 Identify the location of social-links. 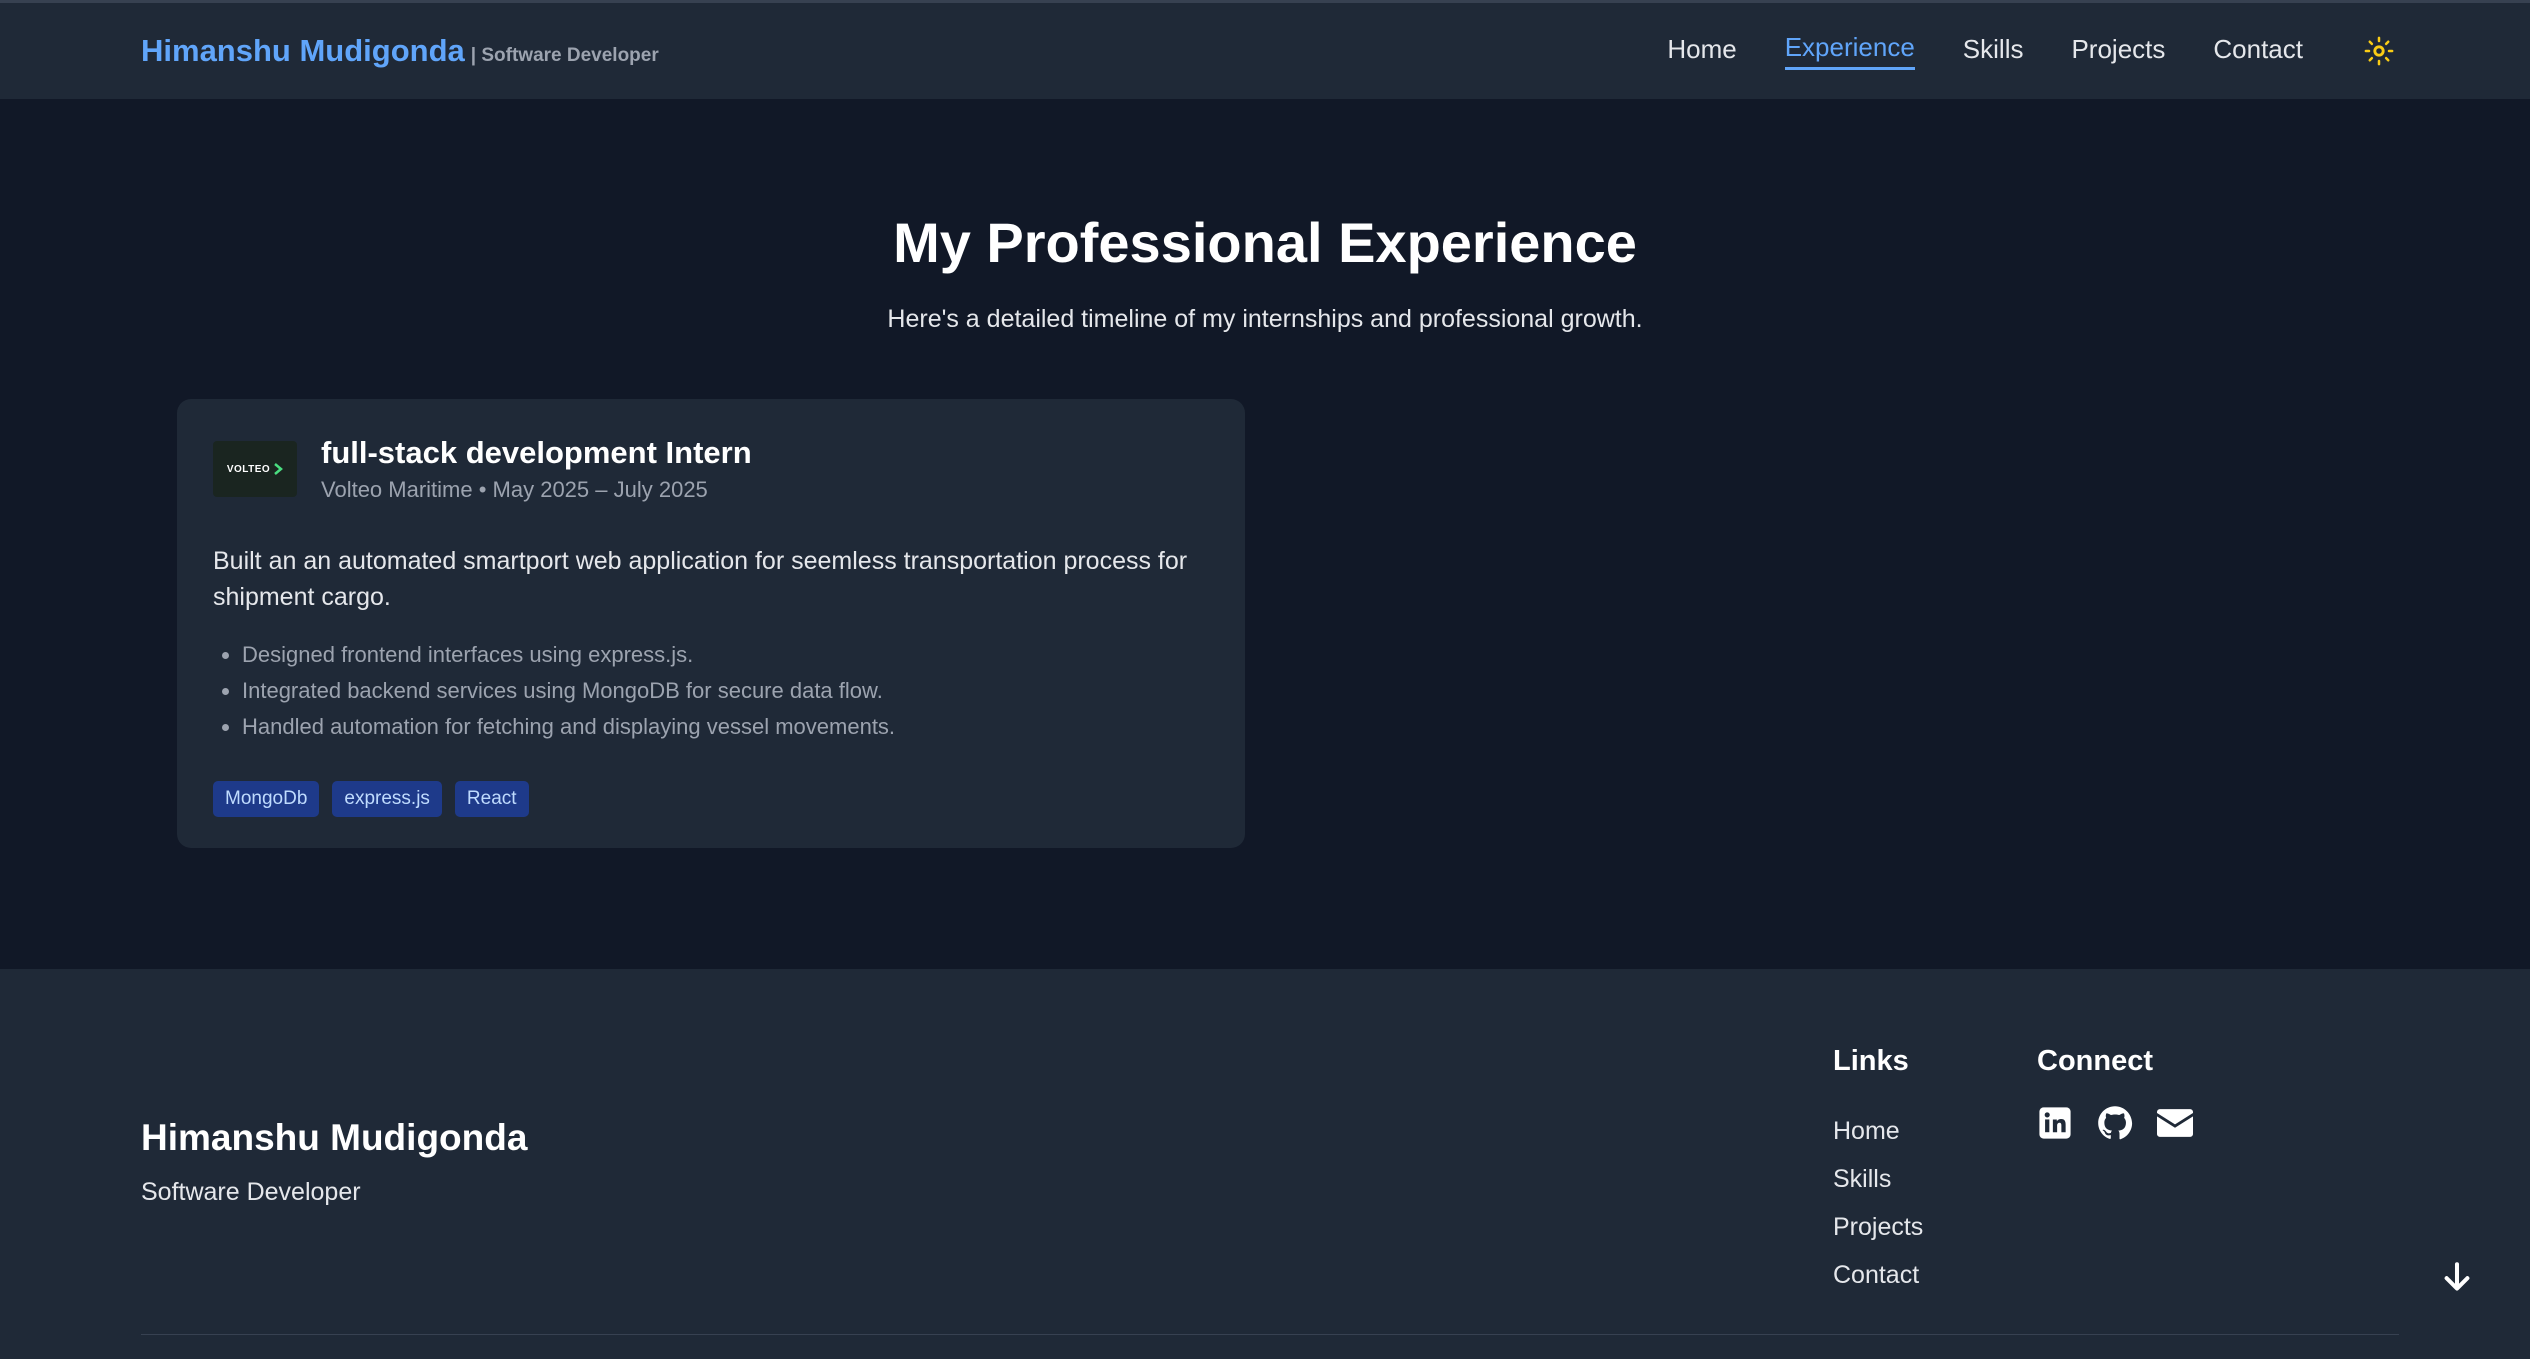
(2115, 1123).